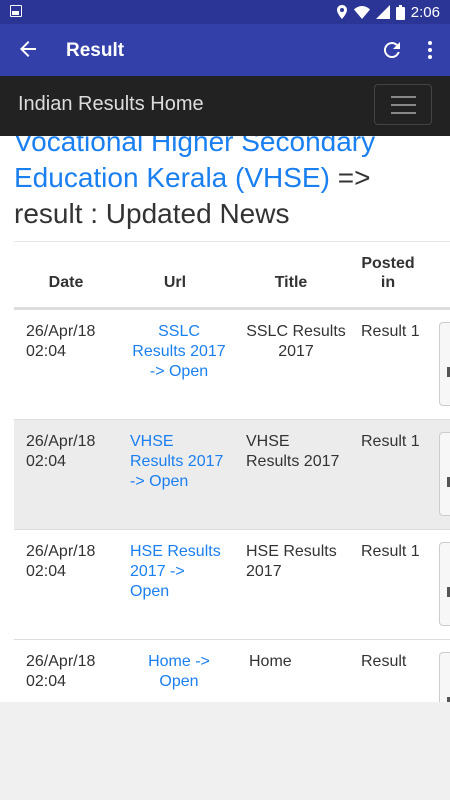 The image size is (450, 800). What do you see at coordinates (430, 50) in the screenshot?
I see `more-options-icon` at bounding box center [430, 50].